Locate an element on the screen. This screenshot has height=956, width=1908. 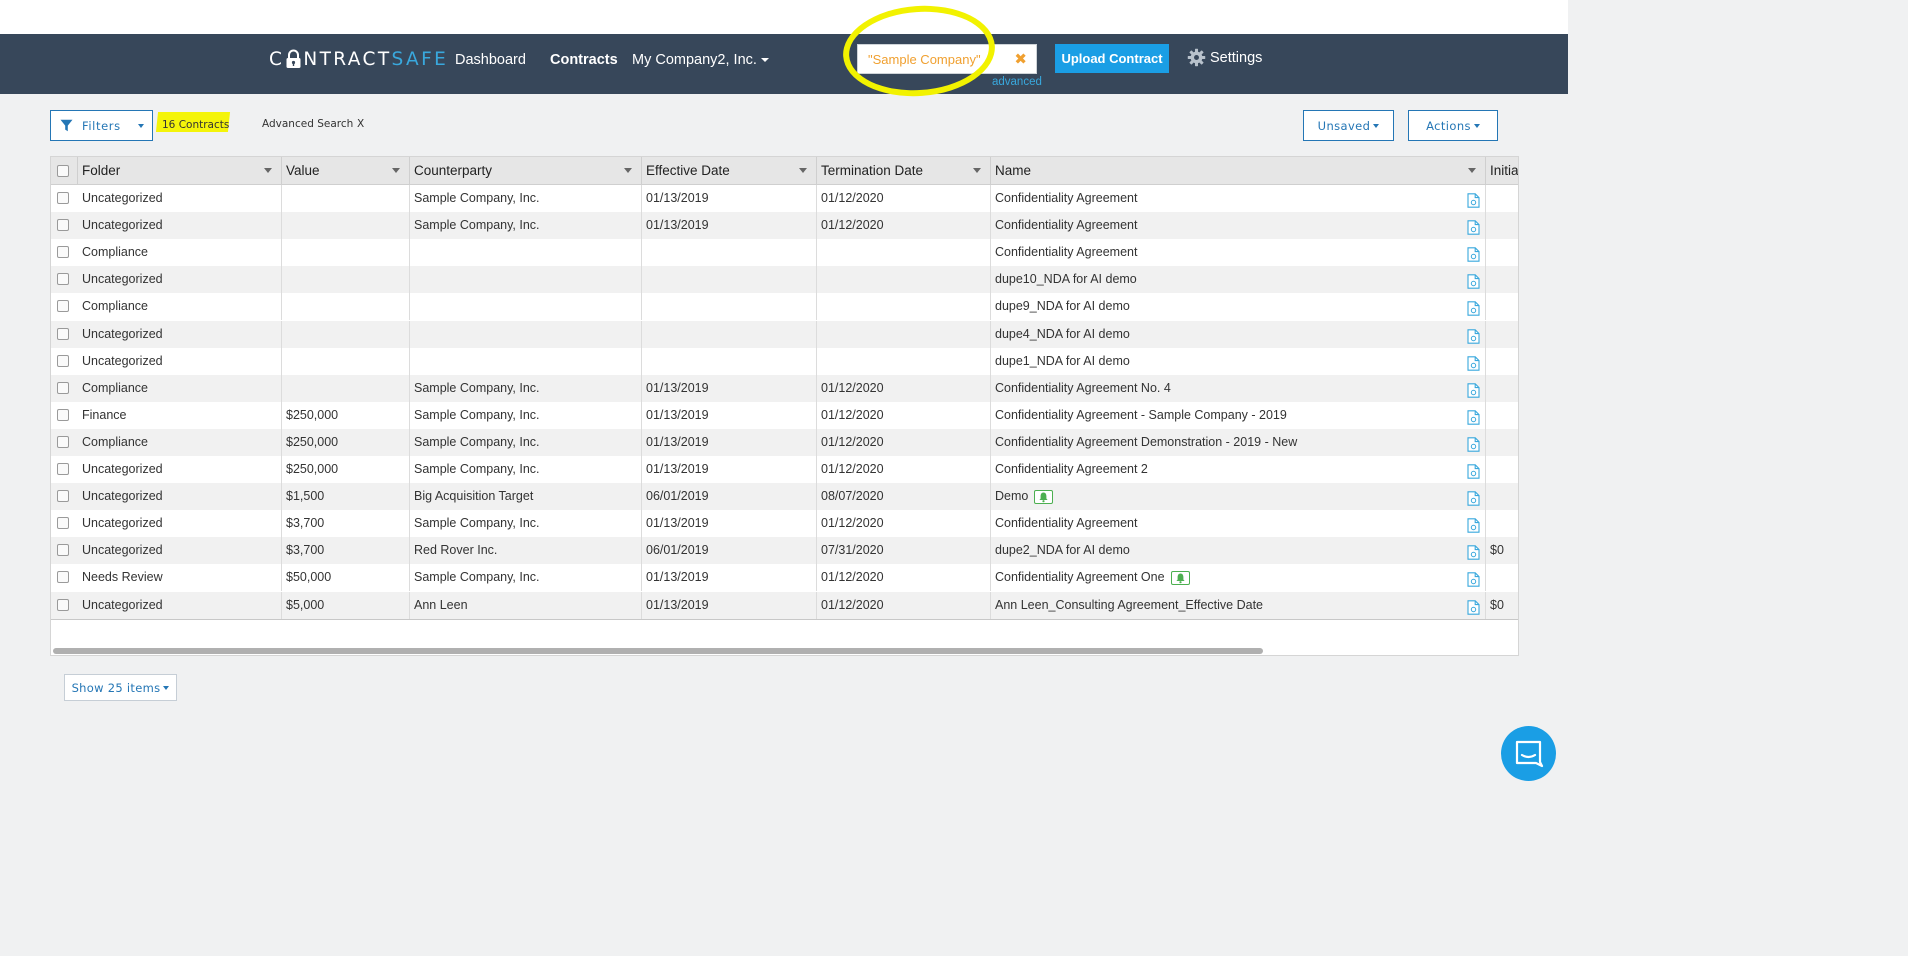
cell-name: dupe4_NDA for AI demo is located at coordinates (1238, 334).